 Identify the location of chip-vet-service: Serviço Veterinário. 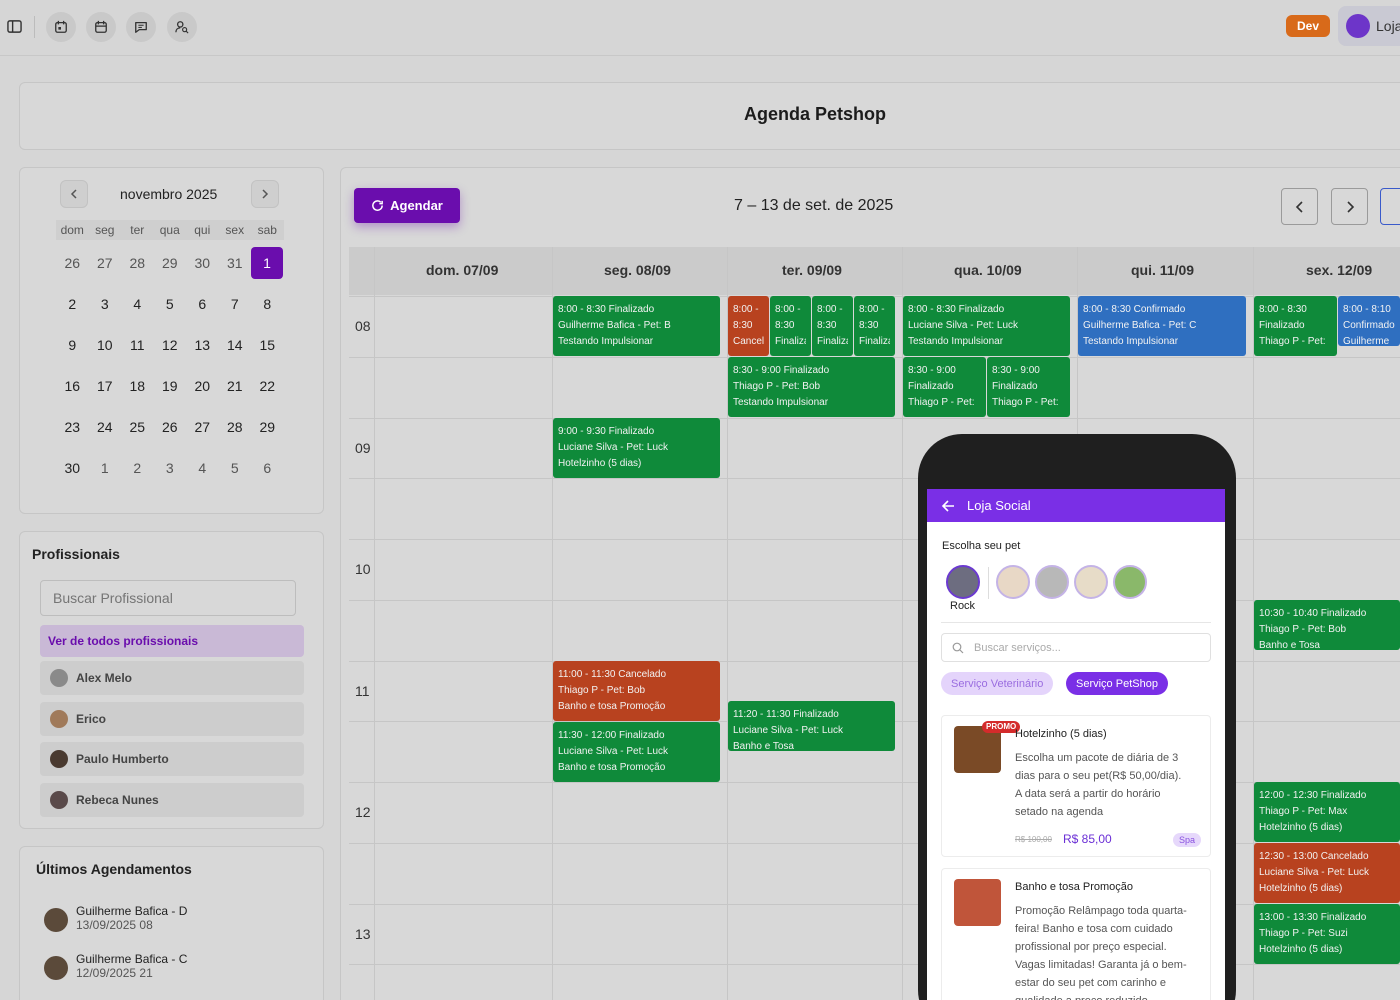
(997, 683).